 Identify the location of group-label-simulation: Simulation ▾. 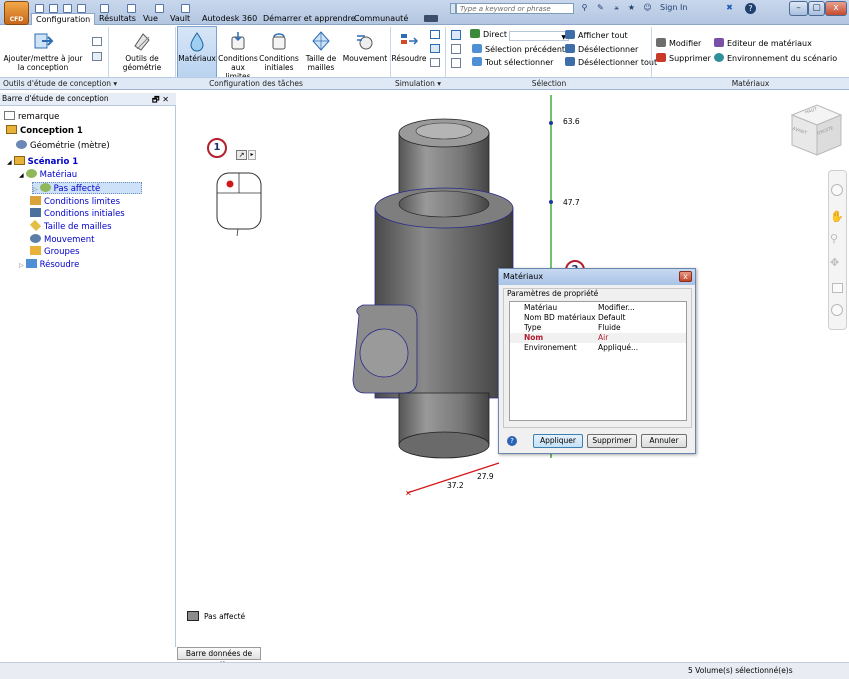
(418, 83).